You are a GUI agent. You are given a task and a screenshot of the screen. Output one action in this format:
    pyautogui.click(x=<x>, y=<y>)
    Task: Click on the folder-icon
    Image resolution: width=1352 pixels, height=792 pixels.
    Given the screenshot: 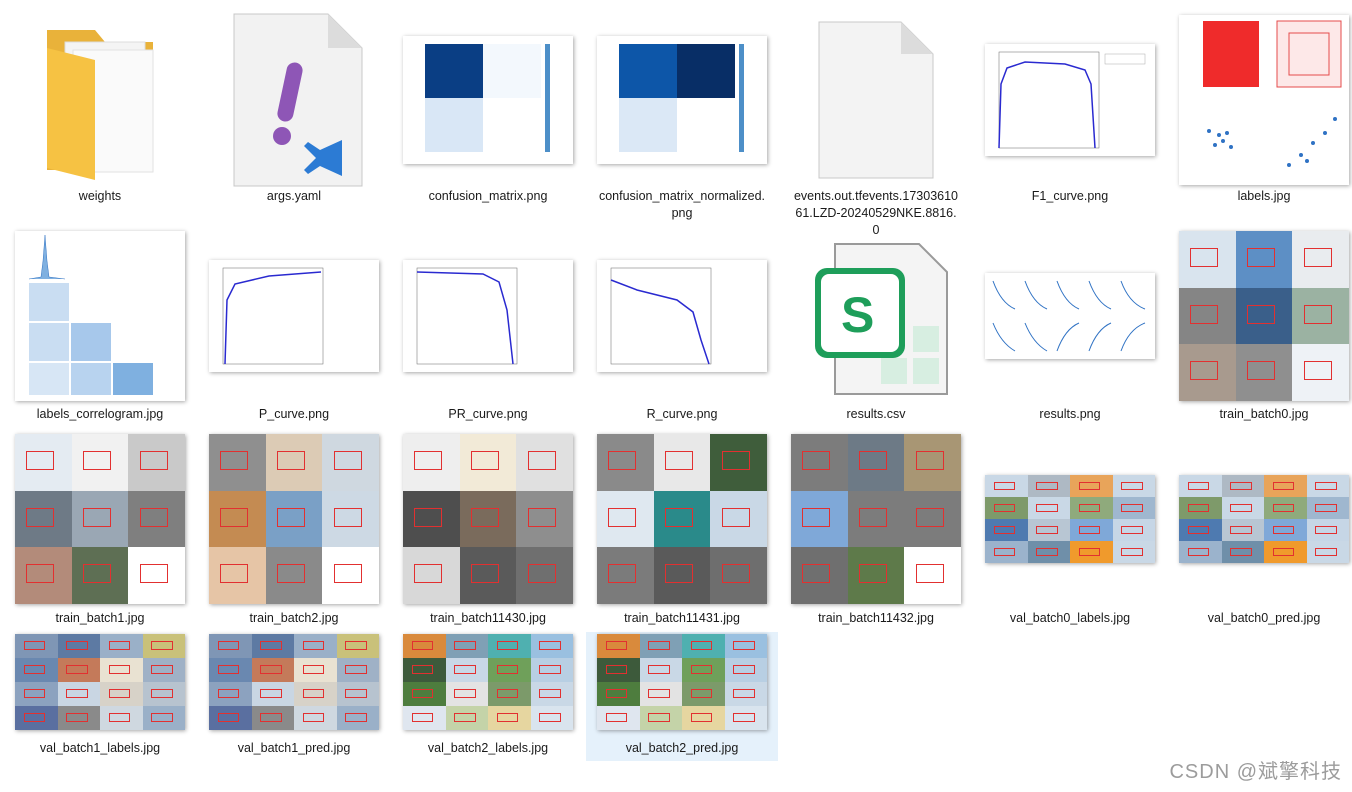 What is the action you would take?
    pyautogui.click(x=100, y=100)
    